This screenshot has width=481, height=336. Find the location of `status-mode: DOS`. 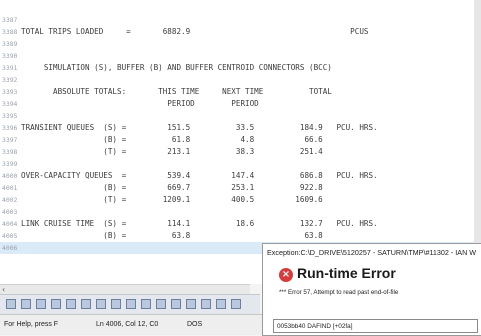

status-mode: DOS is located at coordinates (195, 324).